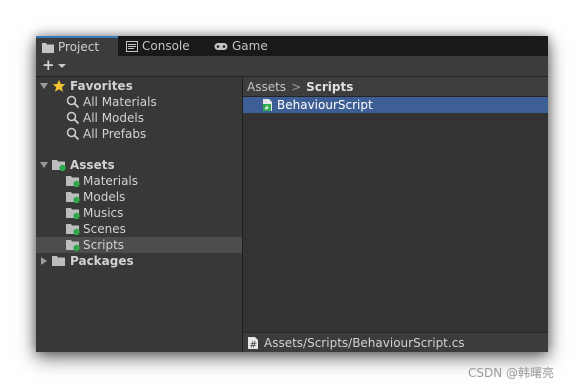  I want to click on tree-item-label: All Prefabs, so click(115, 134).